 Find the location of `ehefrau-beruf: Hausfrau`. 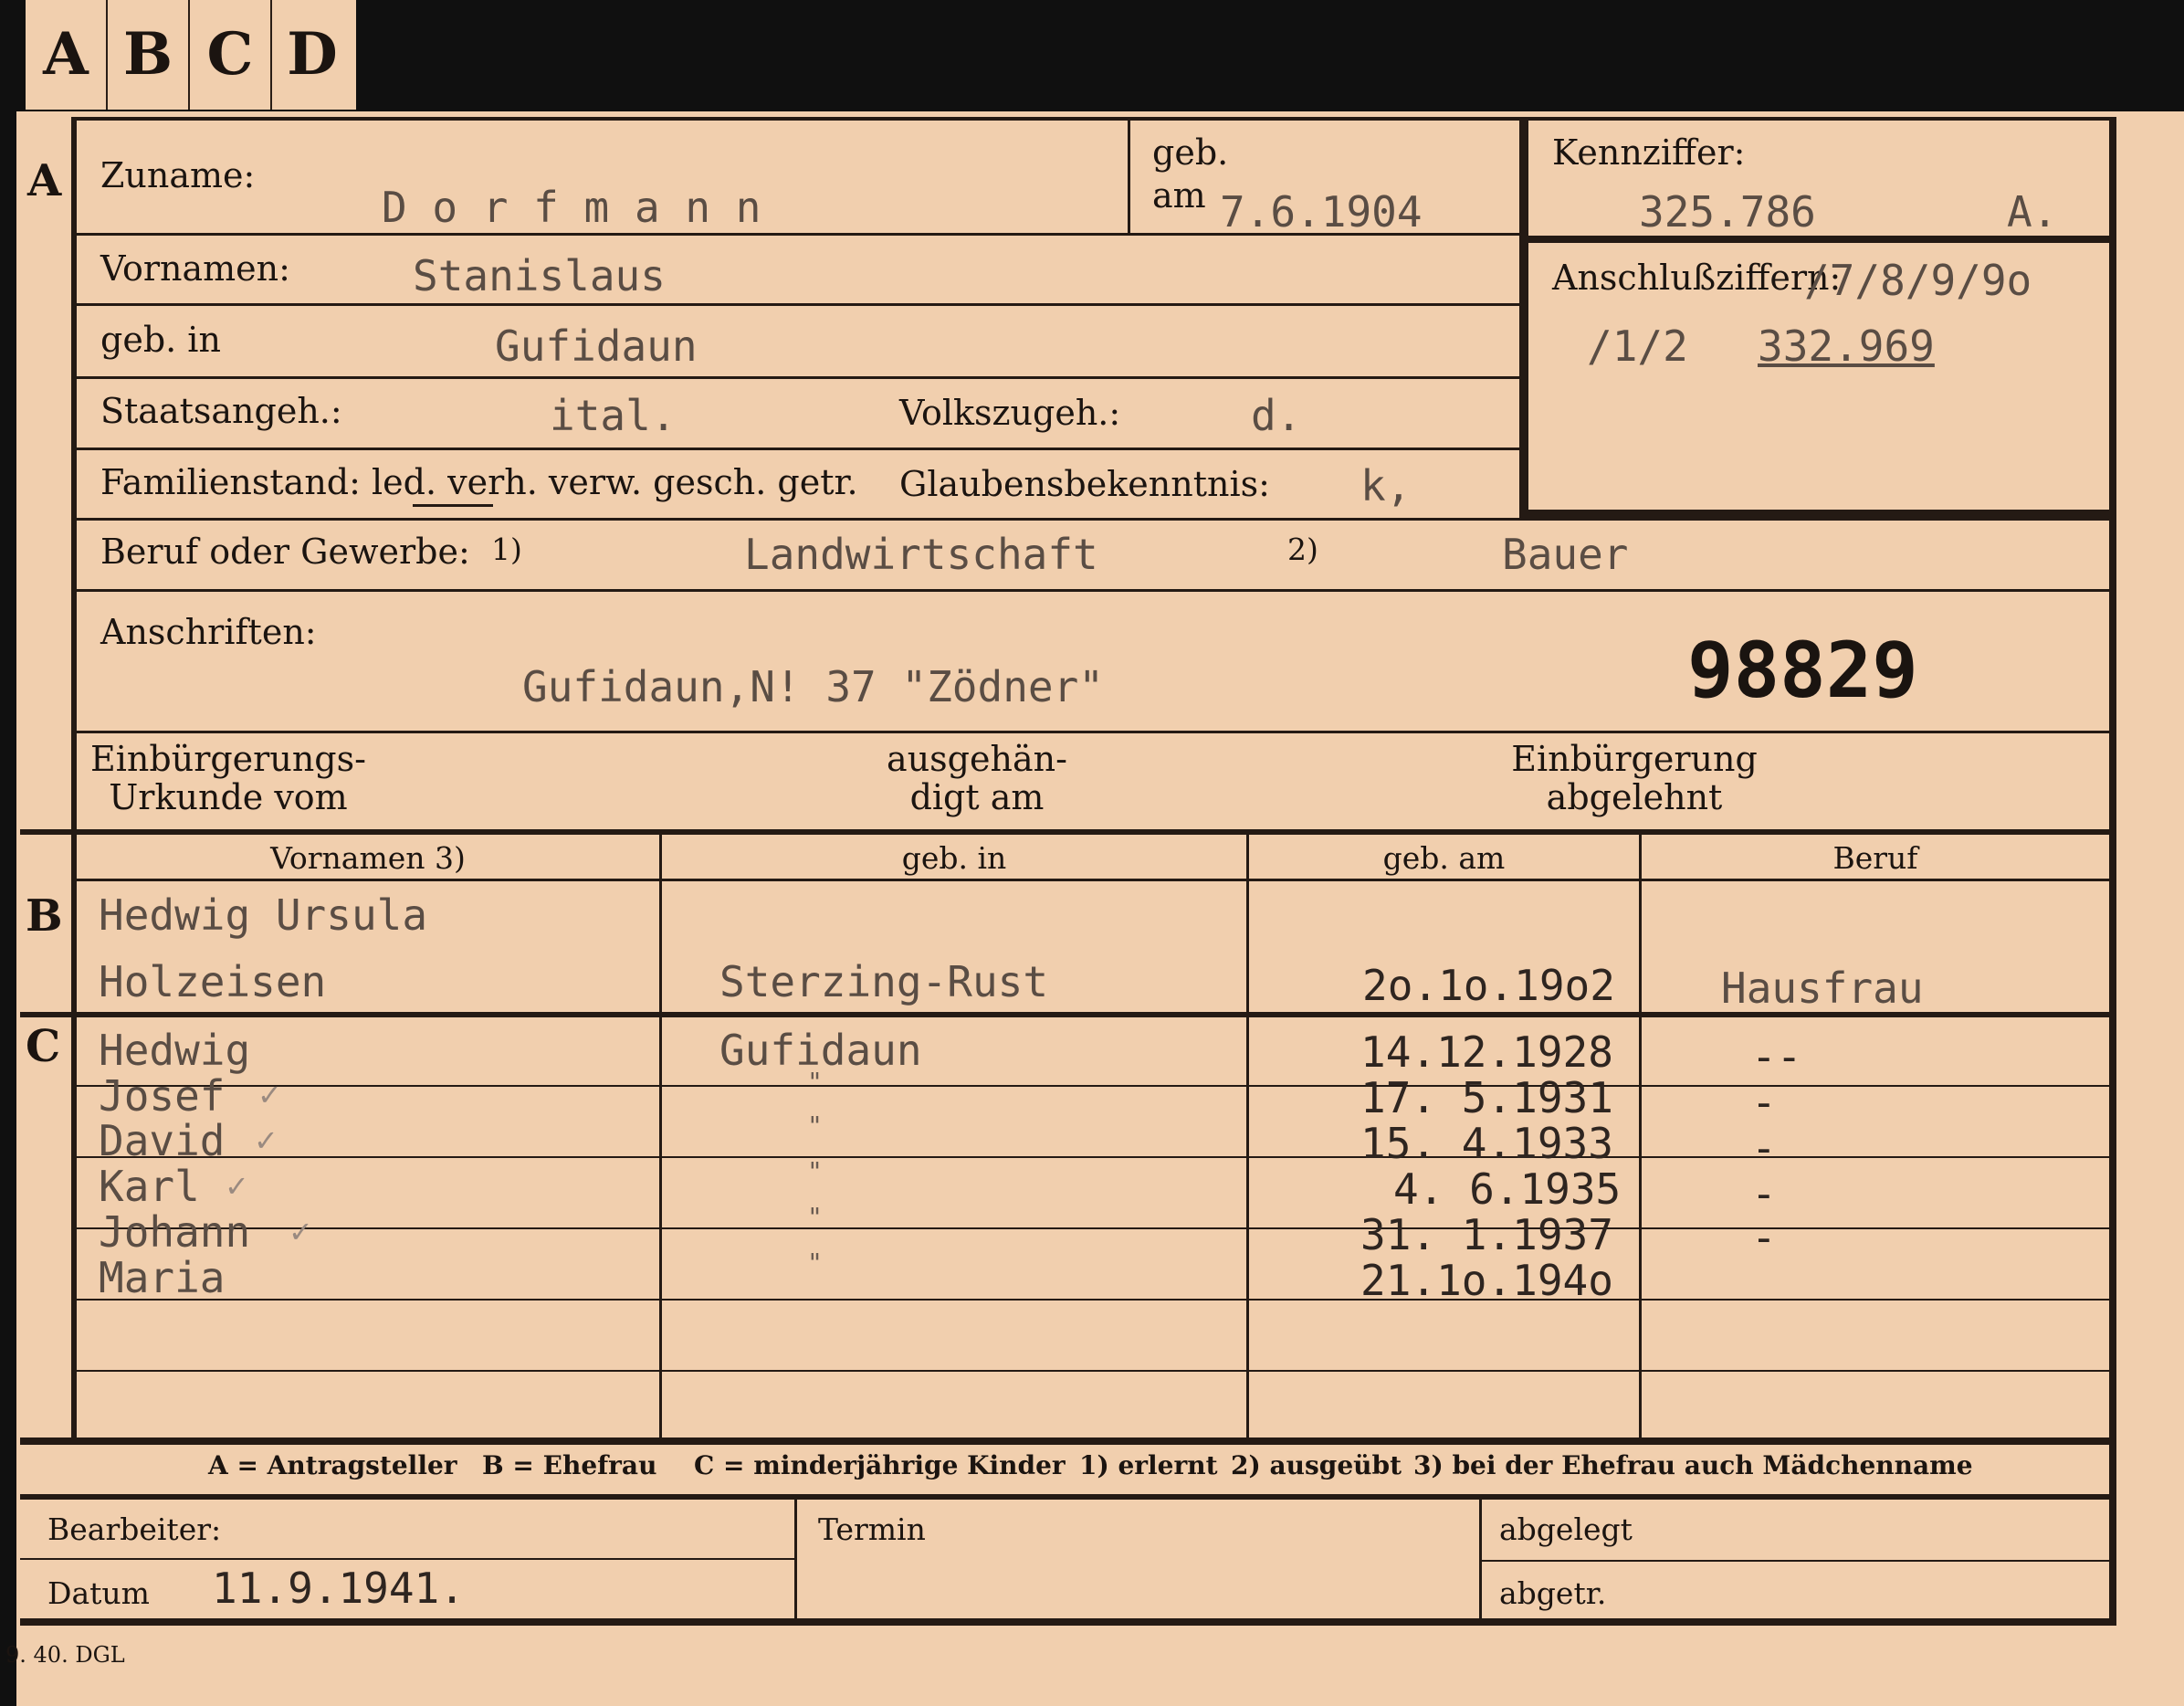

ehefrau-beruf: Hausfrau is located at coordinates (1822, 988).